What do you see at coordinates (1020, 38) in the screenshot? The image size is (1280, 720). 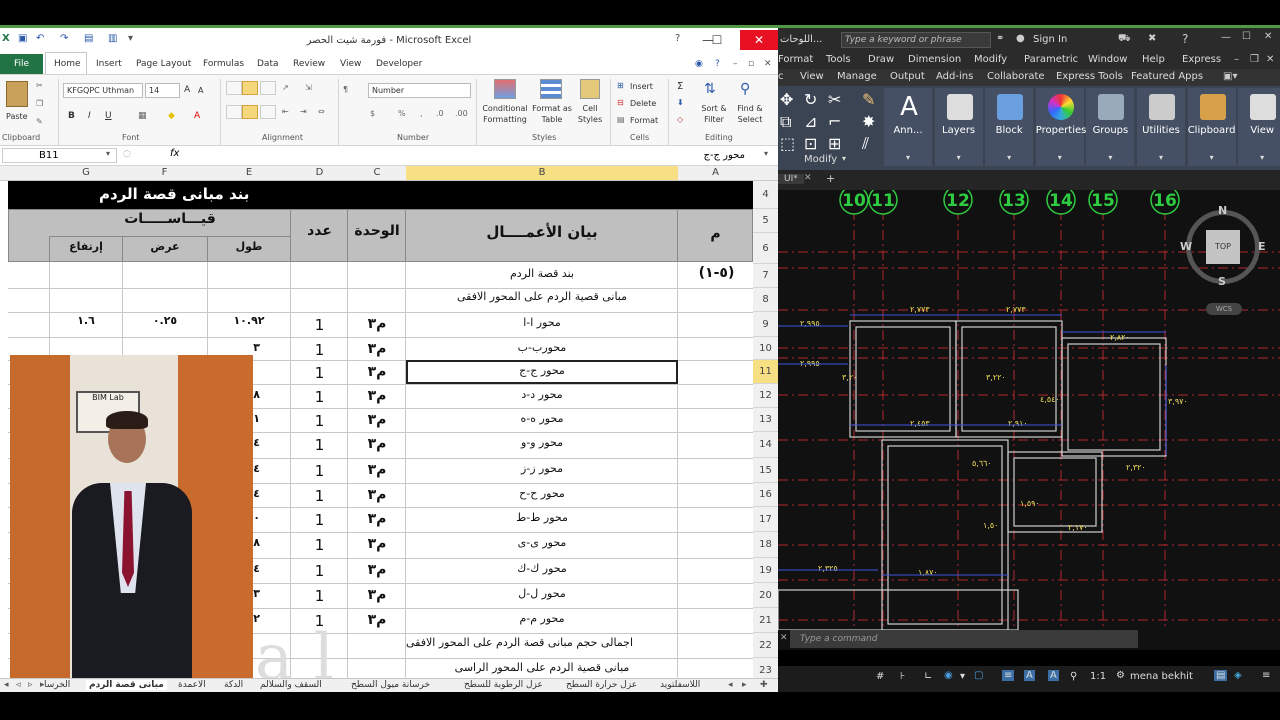 I see `user-icon: ●` at bounding box center [1020, 38].